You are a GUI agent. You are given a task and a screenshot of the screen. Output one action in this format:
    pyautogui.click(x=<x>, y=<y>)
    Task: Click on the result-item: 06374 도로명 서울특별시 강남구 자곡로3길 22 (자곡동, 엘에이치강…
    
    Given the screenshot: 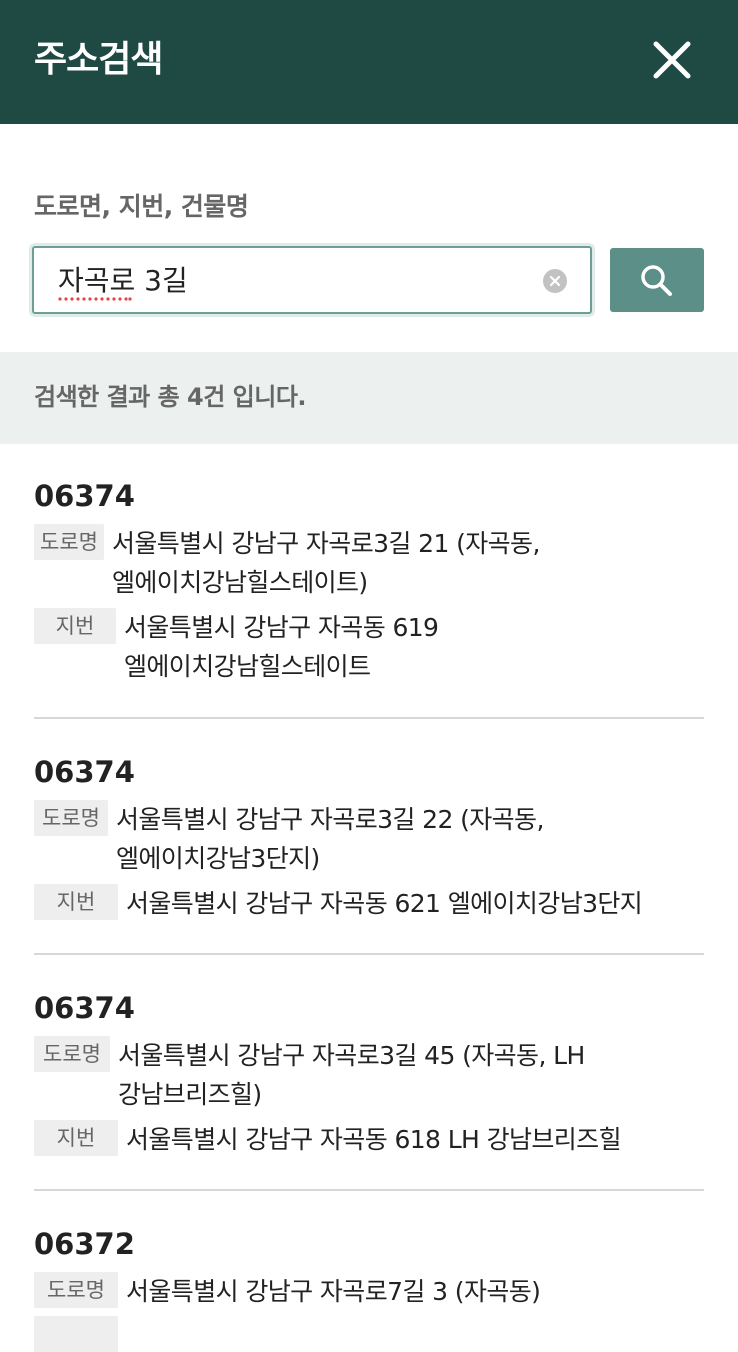 What is the action you would take?
    pyautogui.click(x=369, y=844)
    